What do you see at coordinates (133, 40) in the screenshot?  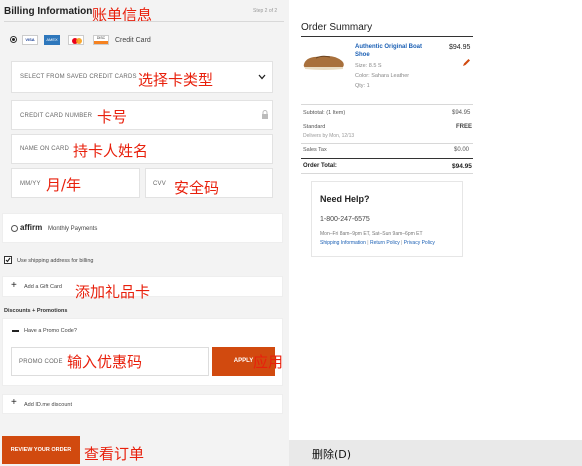 I see `credit-card-label: Credit Card` at bounding box center [133, 40].